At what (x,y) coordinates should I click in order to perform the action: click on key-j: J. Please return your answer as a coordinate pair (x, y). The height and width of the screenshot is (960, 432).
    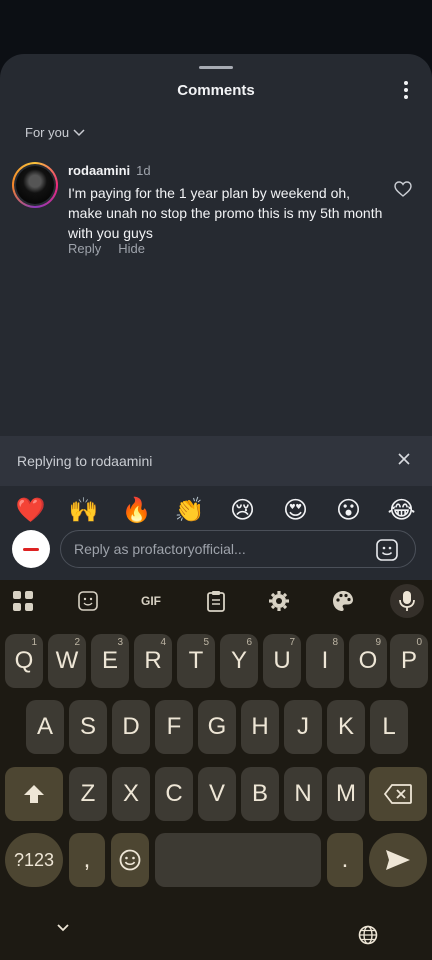
    Looking at the image, I should click on (303, 727).